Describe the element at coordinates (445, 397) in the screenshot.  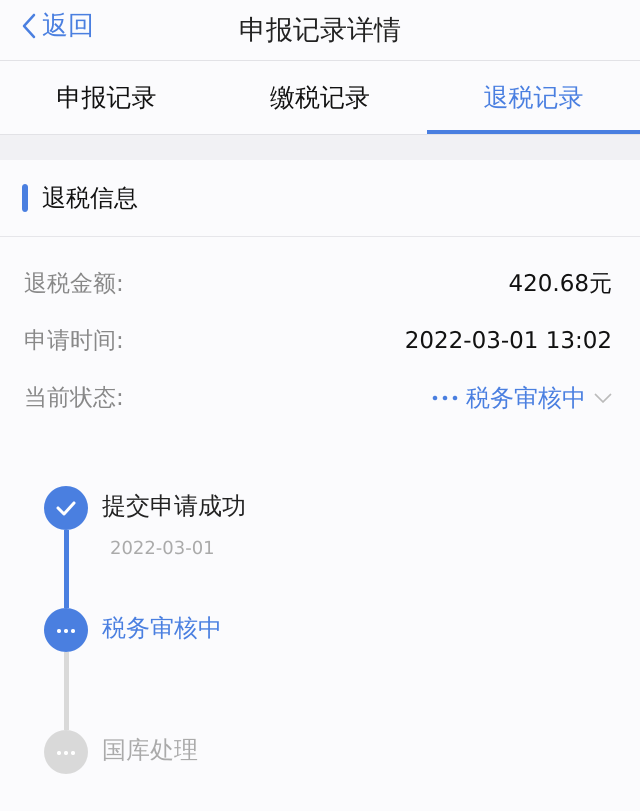
I see `dots-icon` at that location.